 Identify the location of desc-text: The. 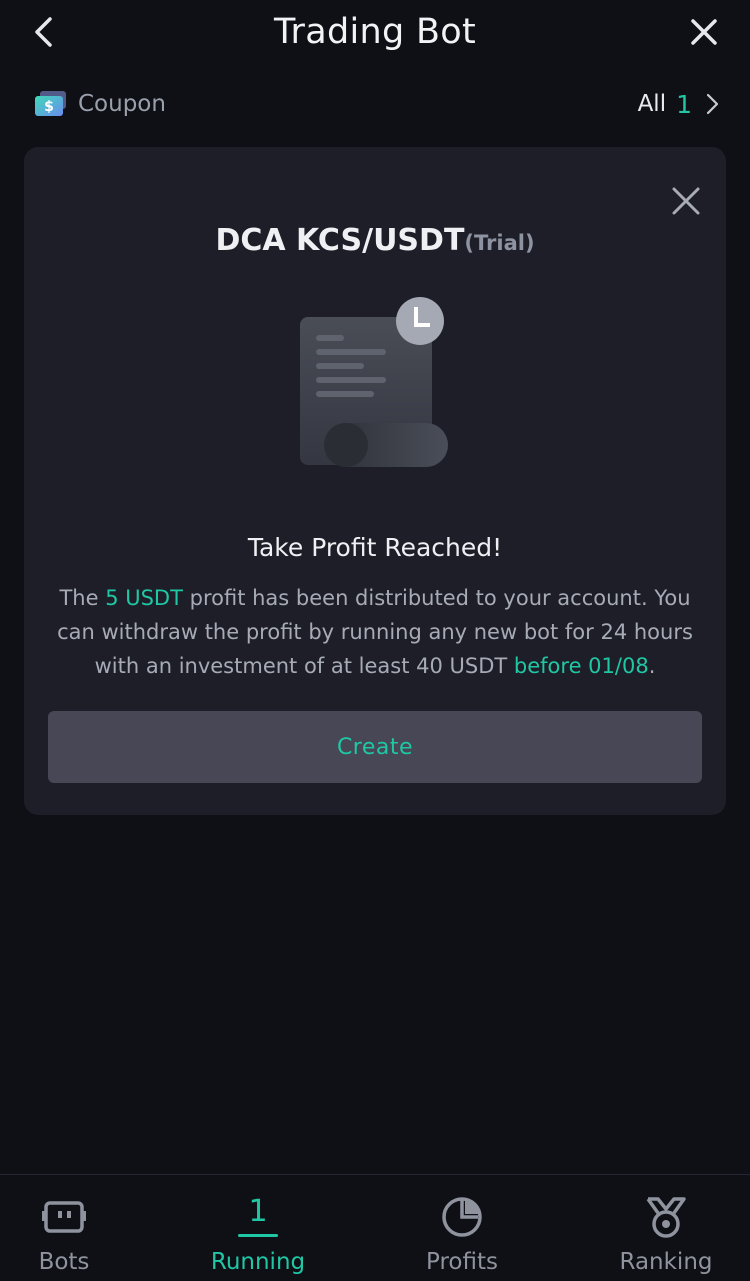
(82, 598).